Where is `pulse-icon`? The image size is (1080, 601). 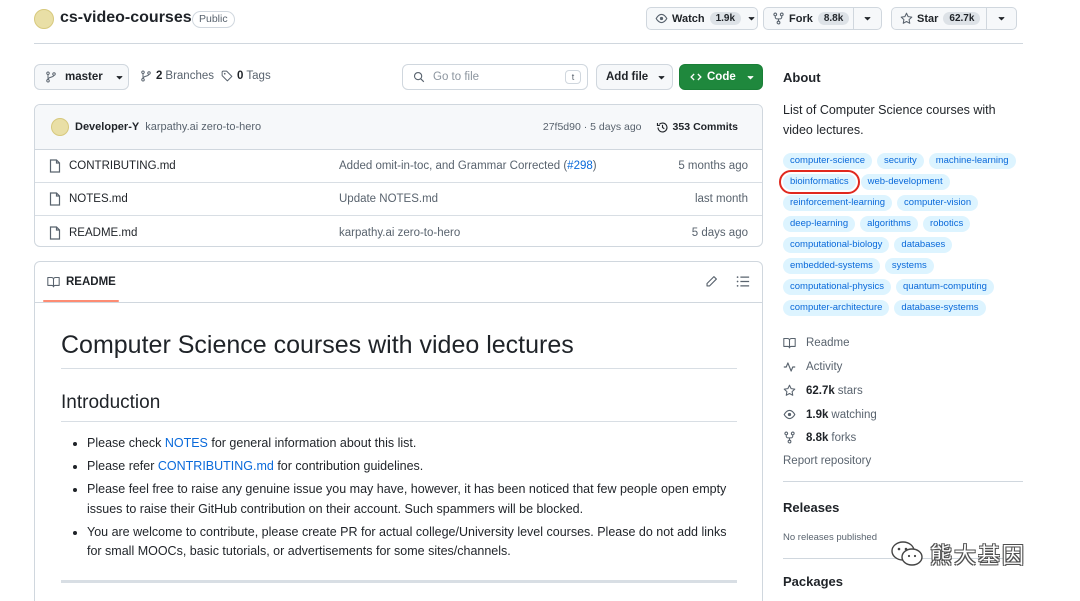 pulse-icon is located at coordinates (790, 367).